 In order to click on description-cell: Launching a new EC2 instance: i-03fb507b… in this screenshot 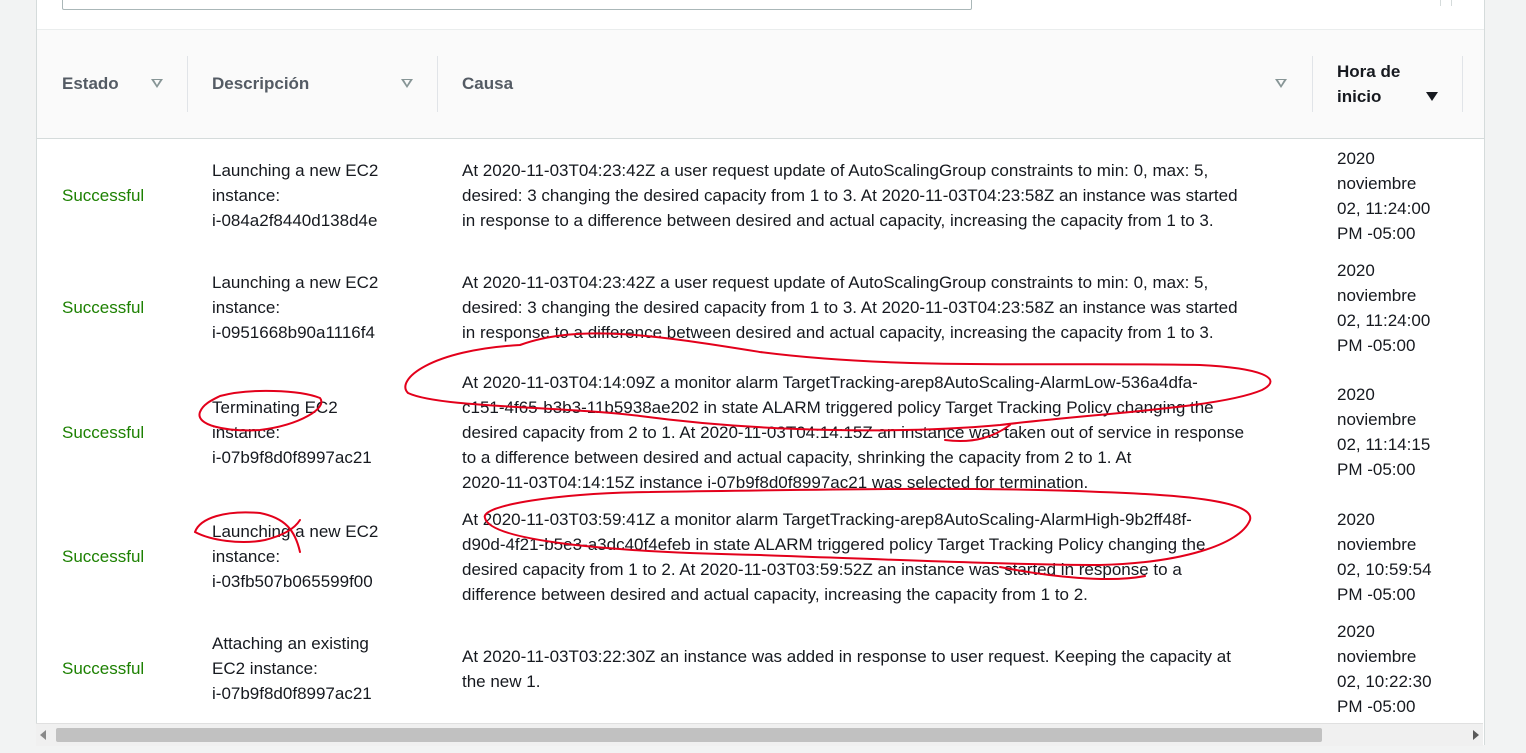, I will do `click(295, 556)`.